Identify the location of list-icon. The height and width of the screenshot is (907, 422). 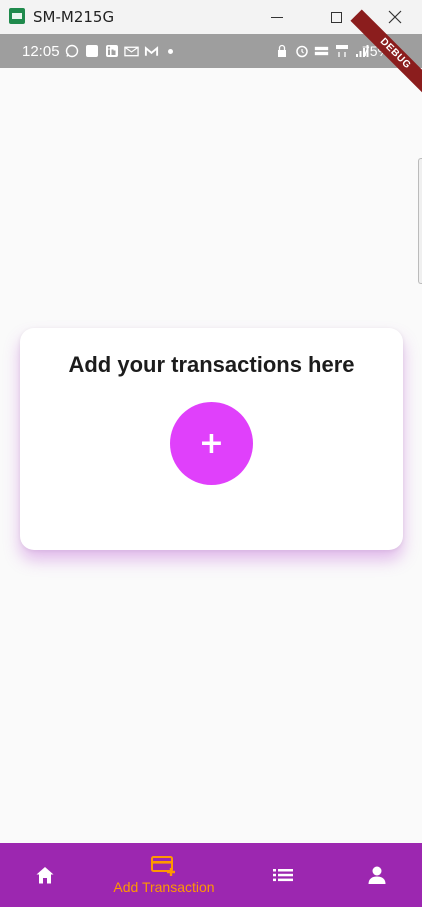
(283, 875).